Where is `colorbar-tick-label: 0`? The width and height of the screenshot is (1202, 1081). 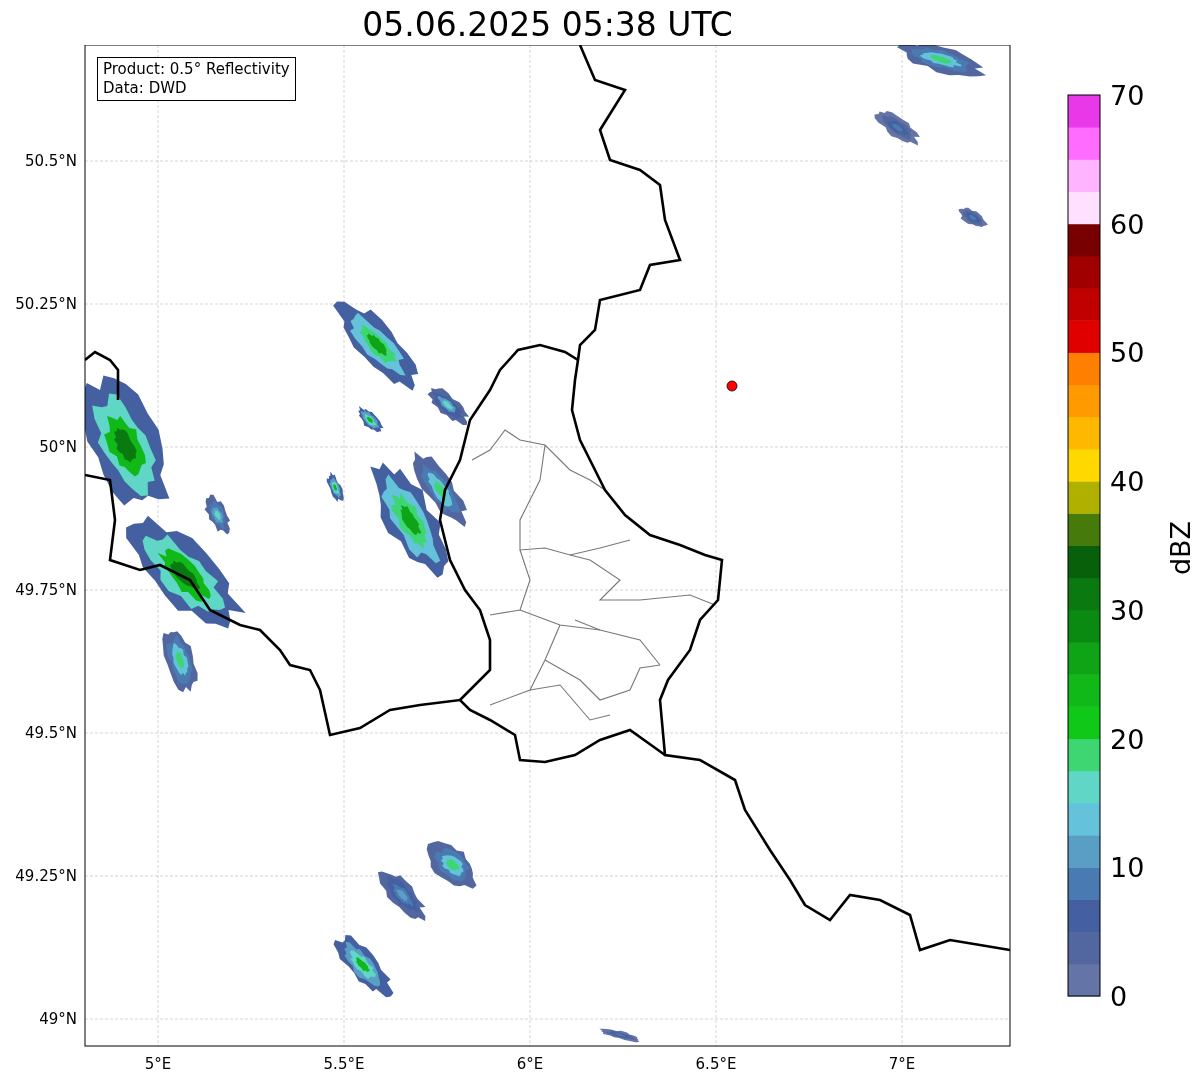 colorbar-tick-label: 0 is located at coordinates (1119, 996).